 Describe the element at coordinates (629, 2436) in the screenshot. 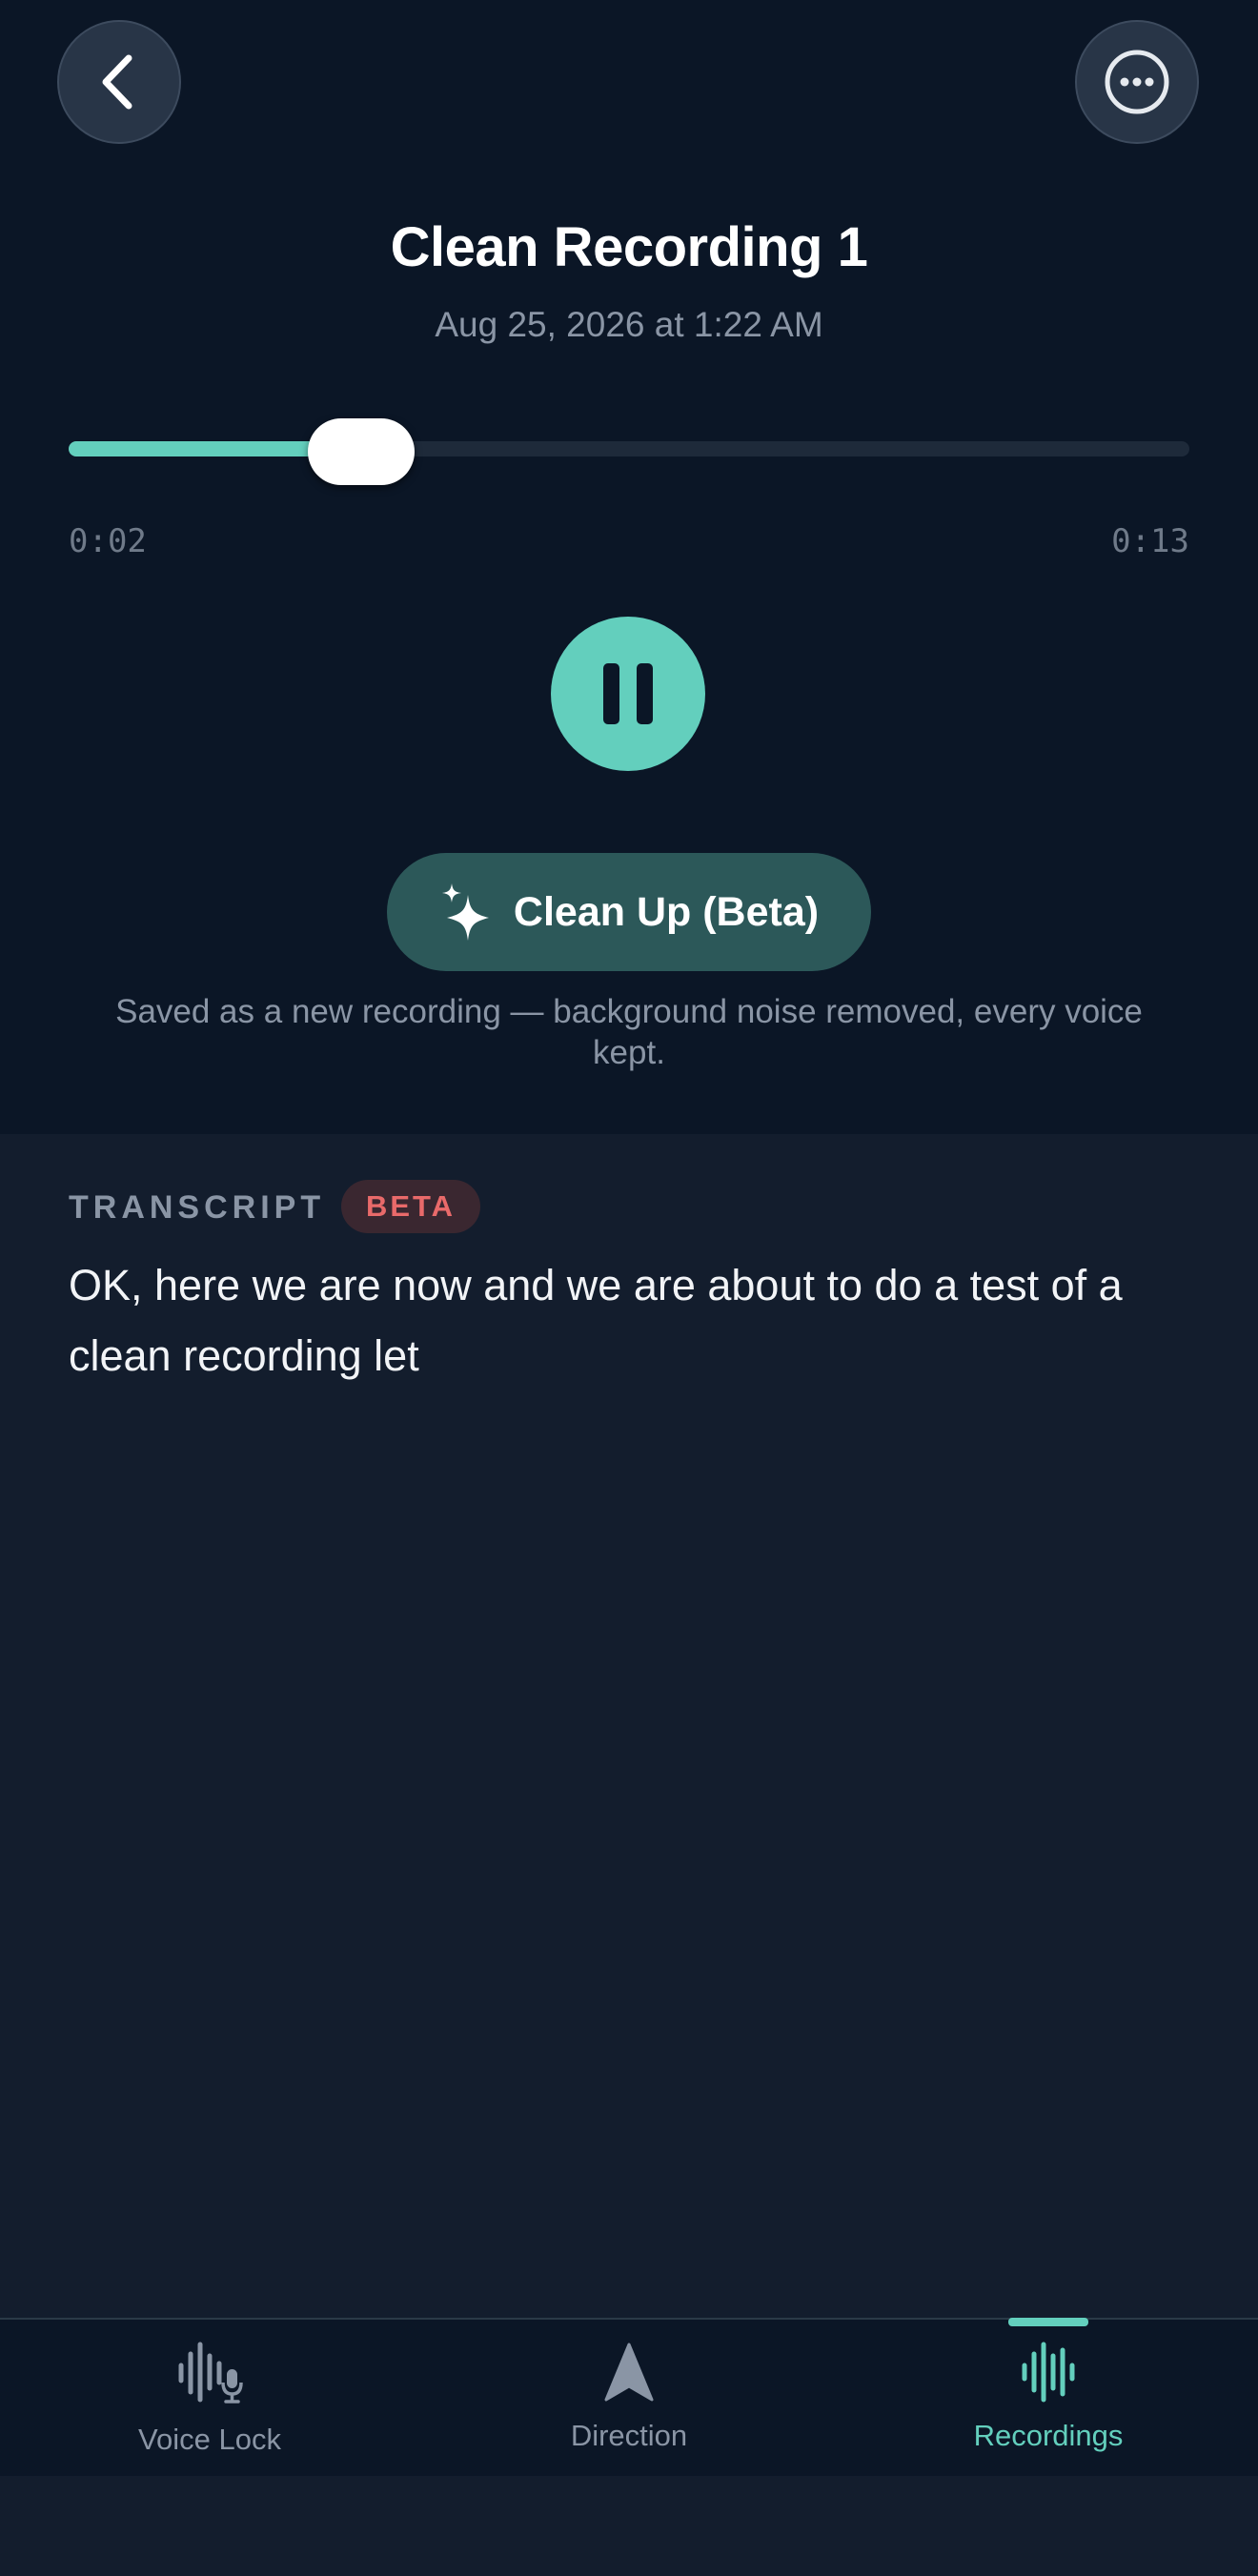

I see `tab-label-direction: Direction` at that location.